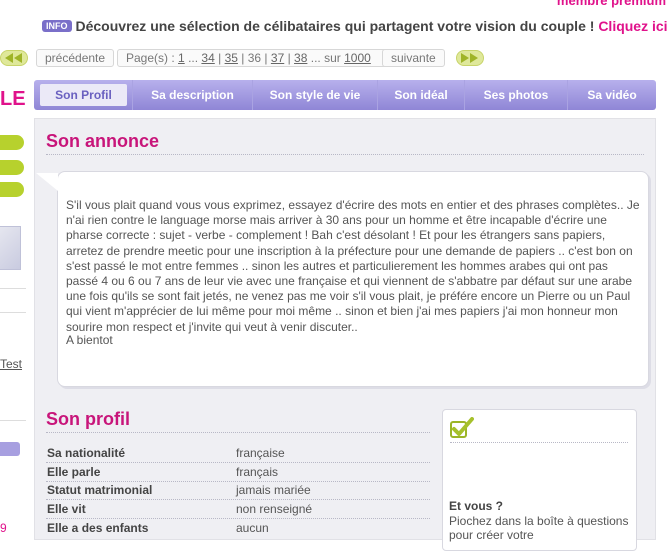 Image resolution: width=670 pixels, height=551 pixels. What do you see at coordinates (300, 58) in the screenshot?
I see `page-link-38: 38` at bounding box center [300, 58].